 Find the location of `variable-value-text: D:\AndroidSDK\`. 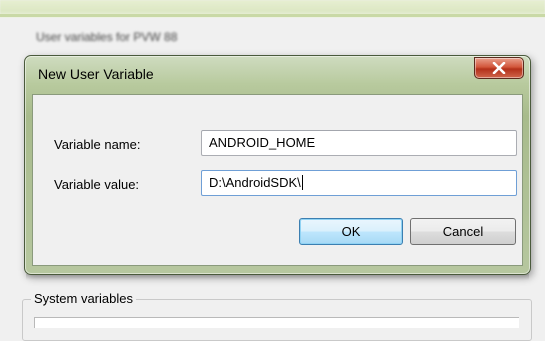

variable-value-text: D:\AndroidSDK\ is located at coordinates (255, 182).